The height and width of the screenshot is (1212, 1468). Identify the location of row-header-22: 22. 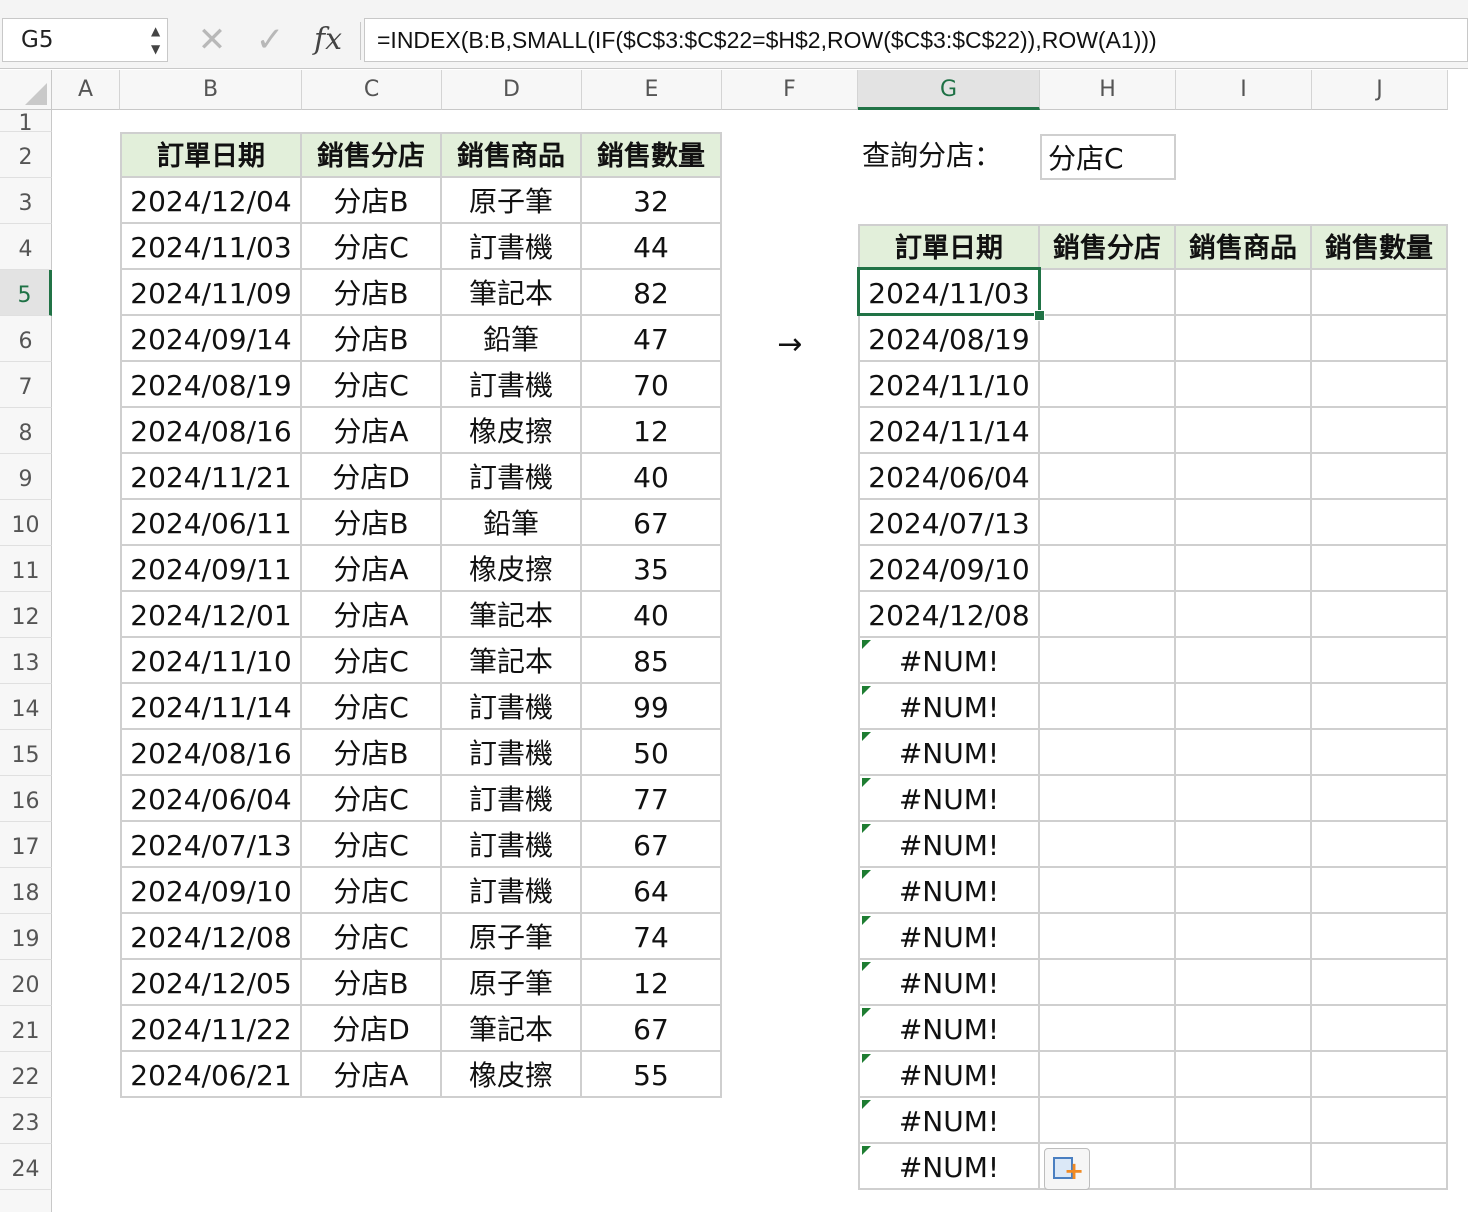
(26, 1075).